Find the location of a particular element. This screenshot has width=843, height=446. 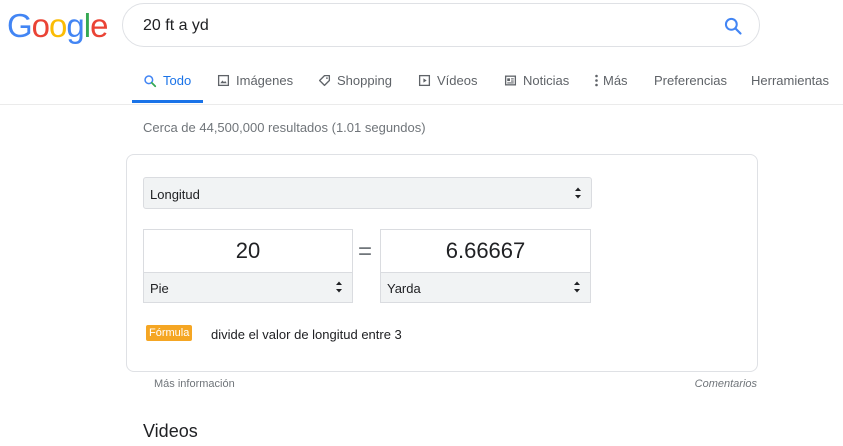

tab-noticias: Noticias is located at coordinates (536, 80).